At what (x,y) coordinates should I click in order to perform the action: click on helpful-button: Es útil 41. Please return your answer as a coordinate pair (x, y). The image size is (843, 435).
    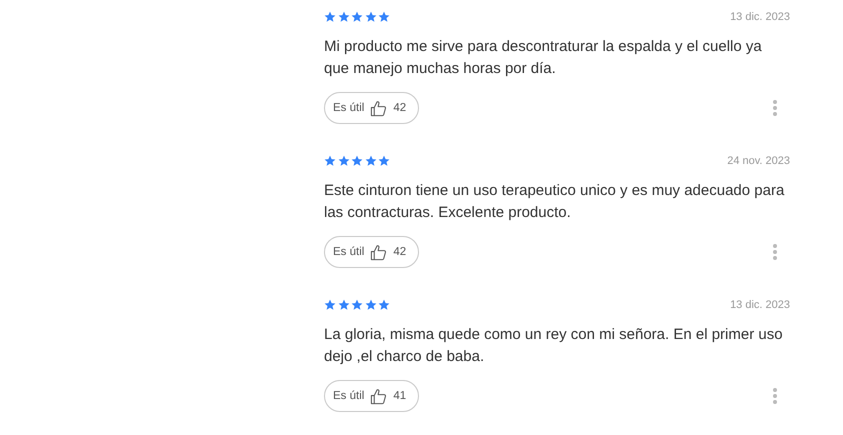
    Looking at the image, I should click on (372, 396).